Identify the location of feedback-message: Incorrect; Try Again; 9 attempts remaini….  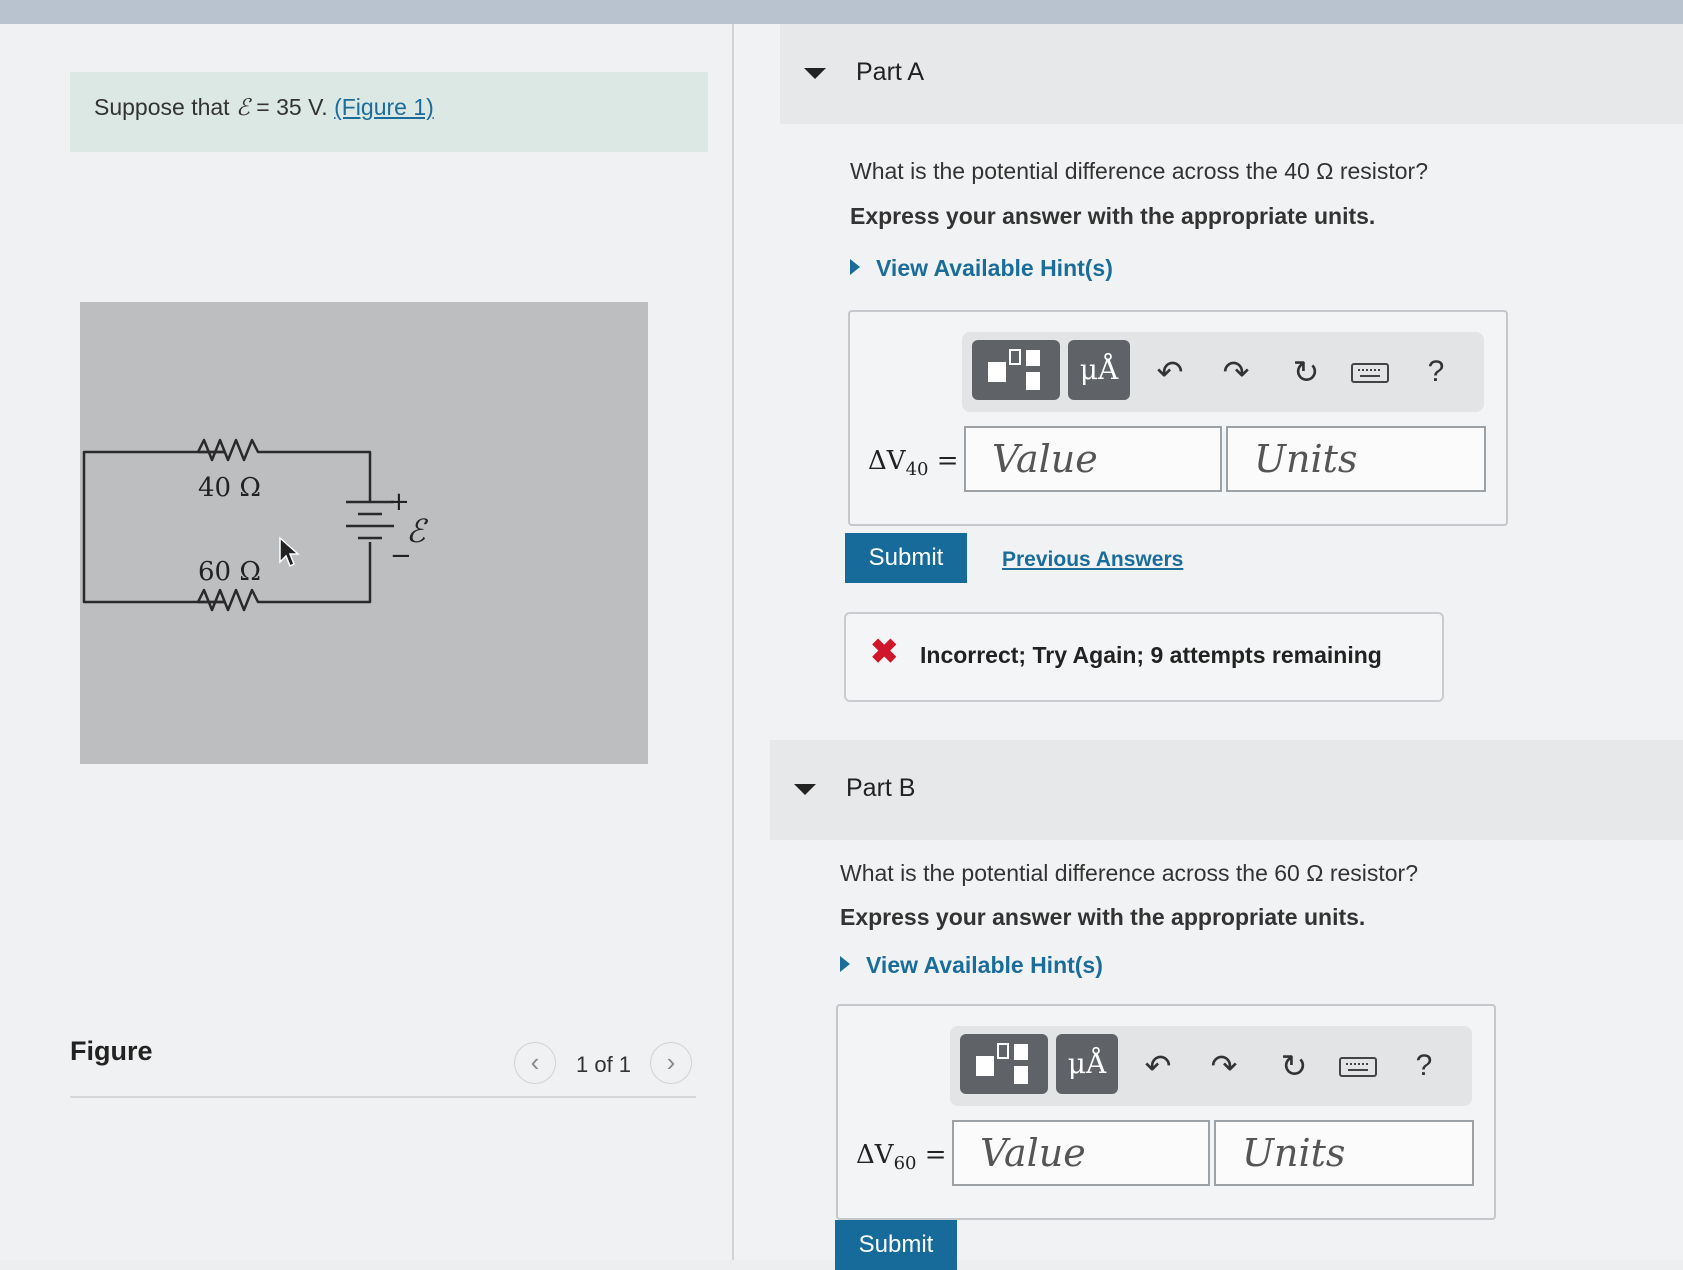
(1151, 655).